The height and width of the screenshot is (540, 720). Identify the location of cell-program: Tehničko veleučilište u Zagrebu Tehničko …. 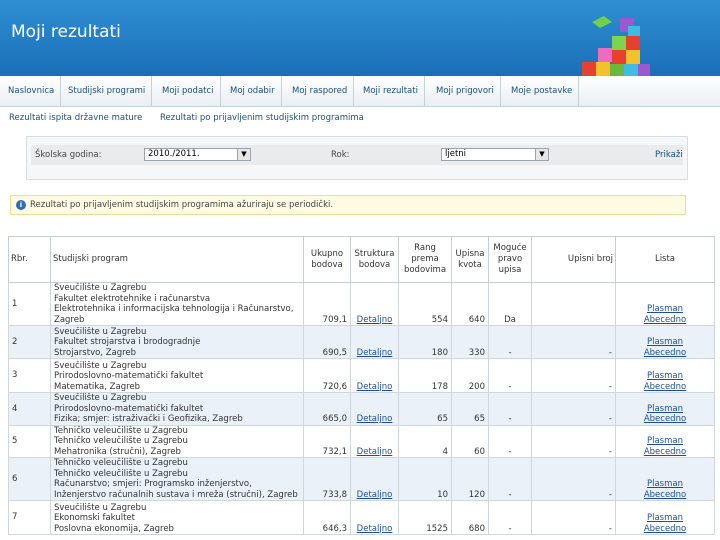
(177, 441).